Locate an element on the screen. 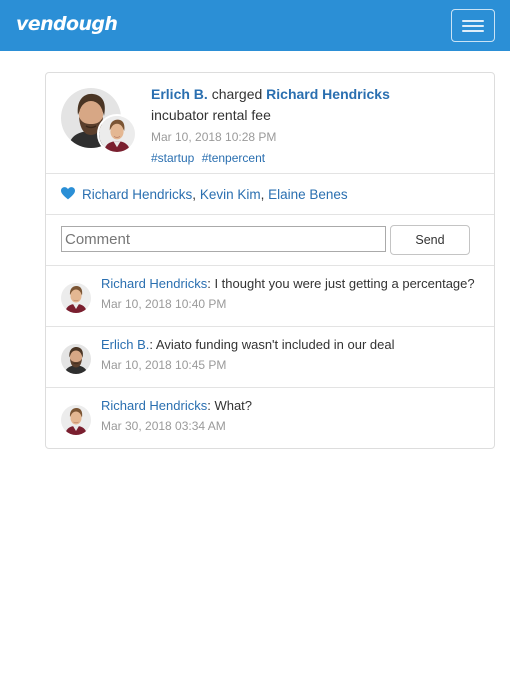  heart-icon is located at coordinates (68, 193).